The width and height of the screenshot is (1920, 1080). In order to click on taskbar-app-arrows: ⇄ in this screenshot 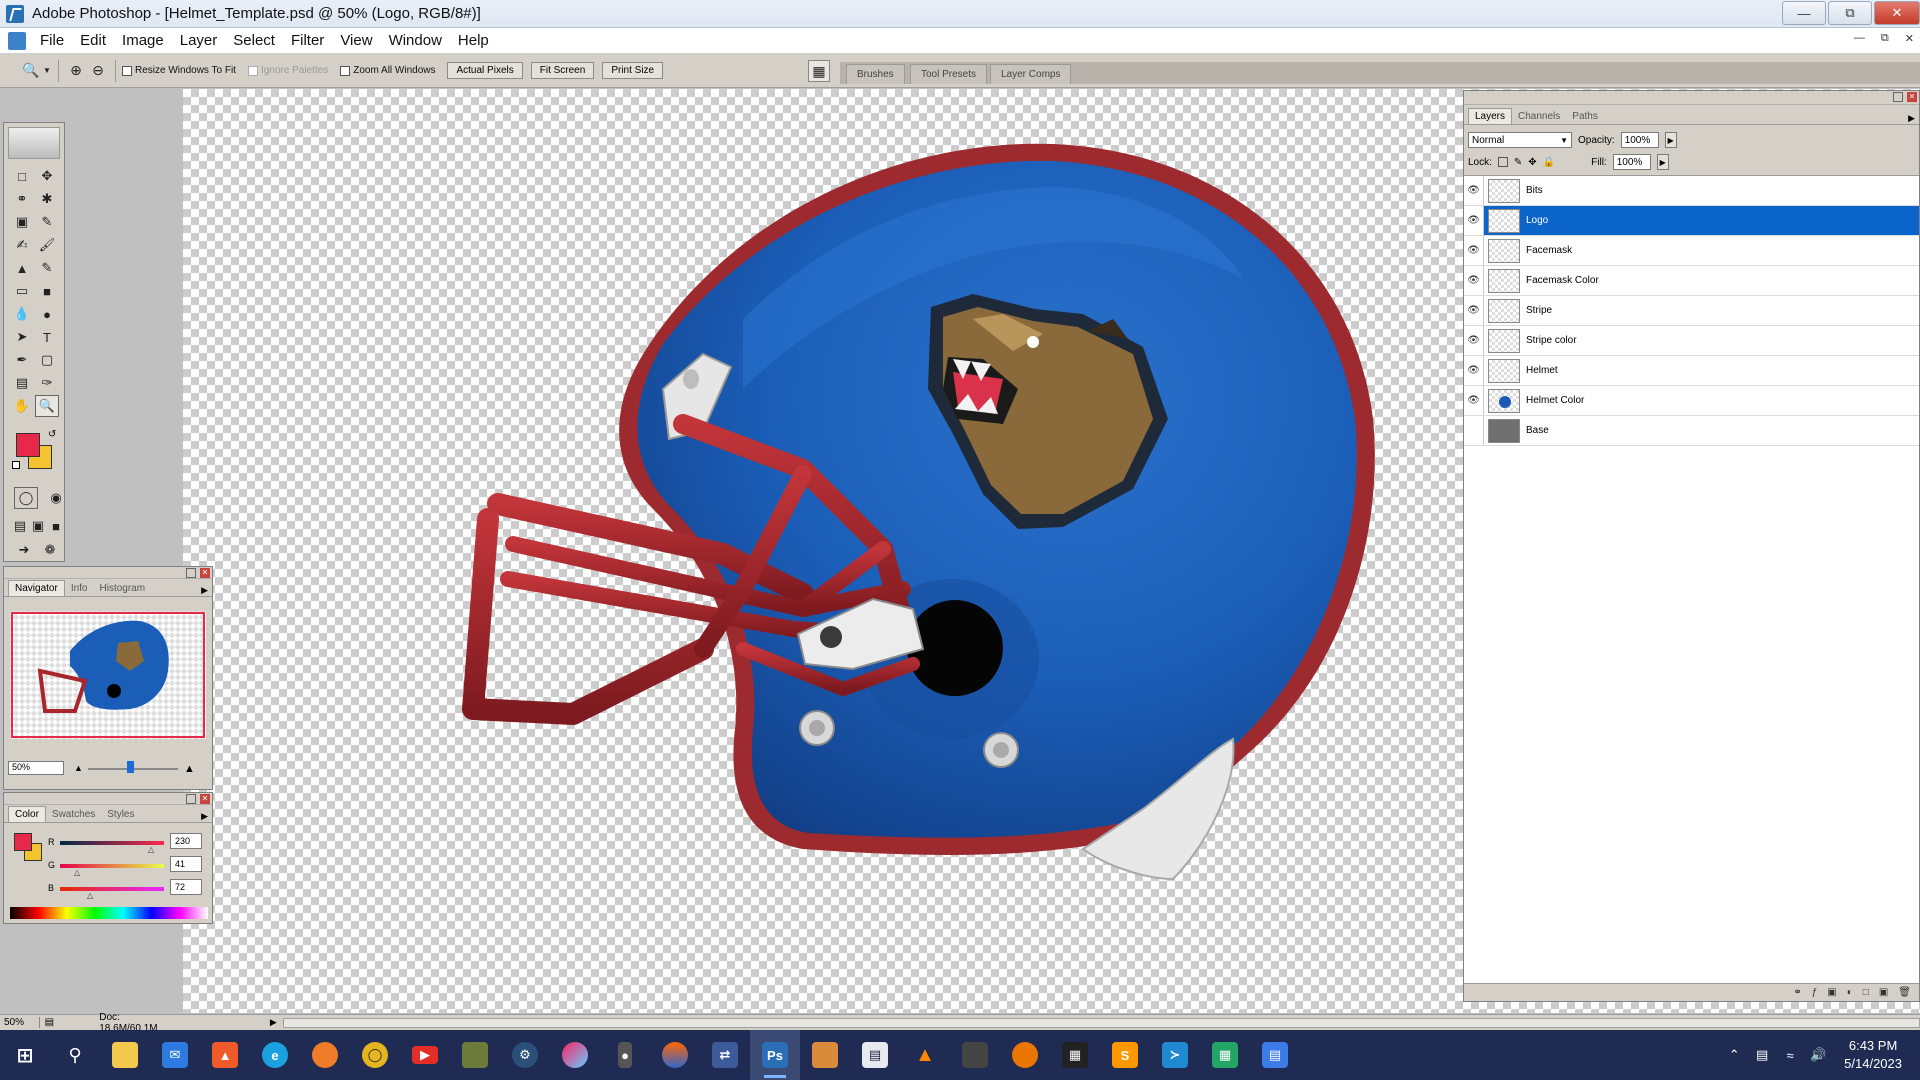, I will do `click(725, 1055)`.